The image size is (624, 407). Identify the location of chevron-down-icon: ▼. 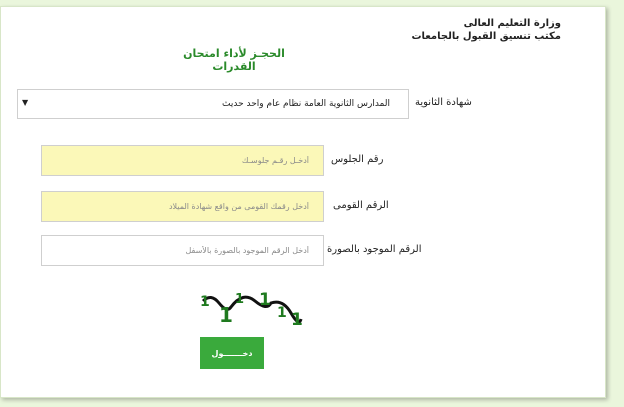
(25, 102).